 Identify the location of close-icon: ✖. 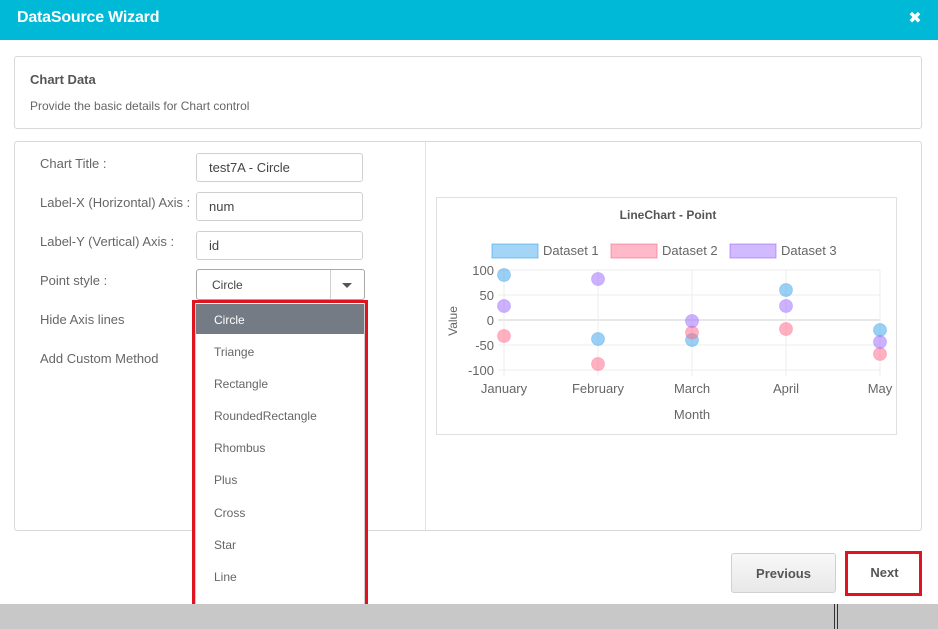
(915, 19).